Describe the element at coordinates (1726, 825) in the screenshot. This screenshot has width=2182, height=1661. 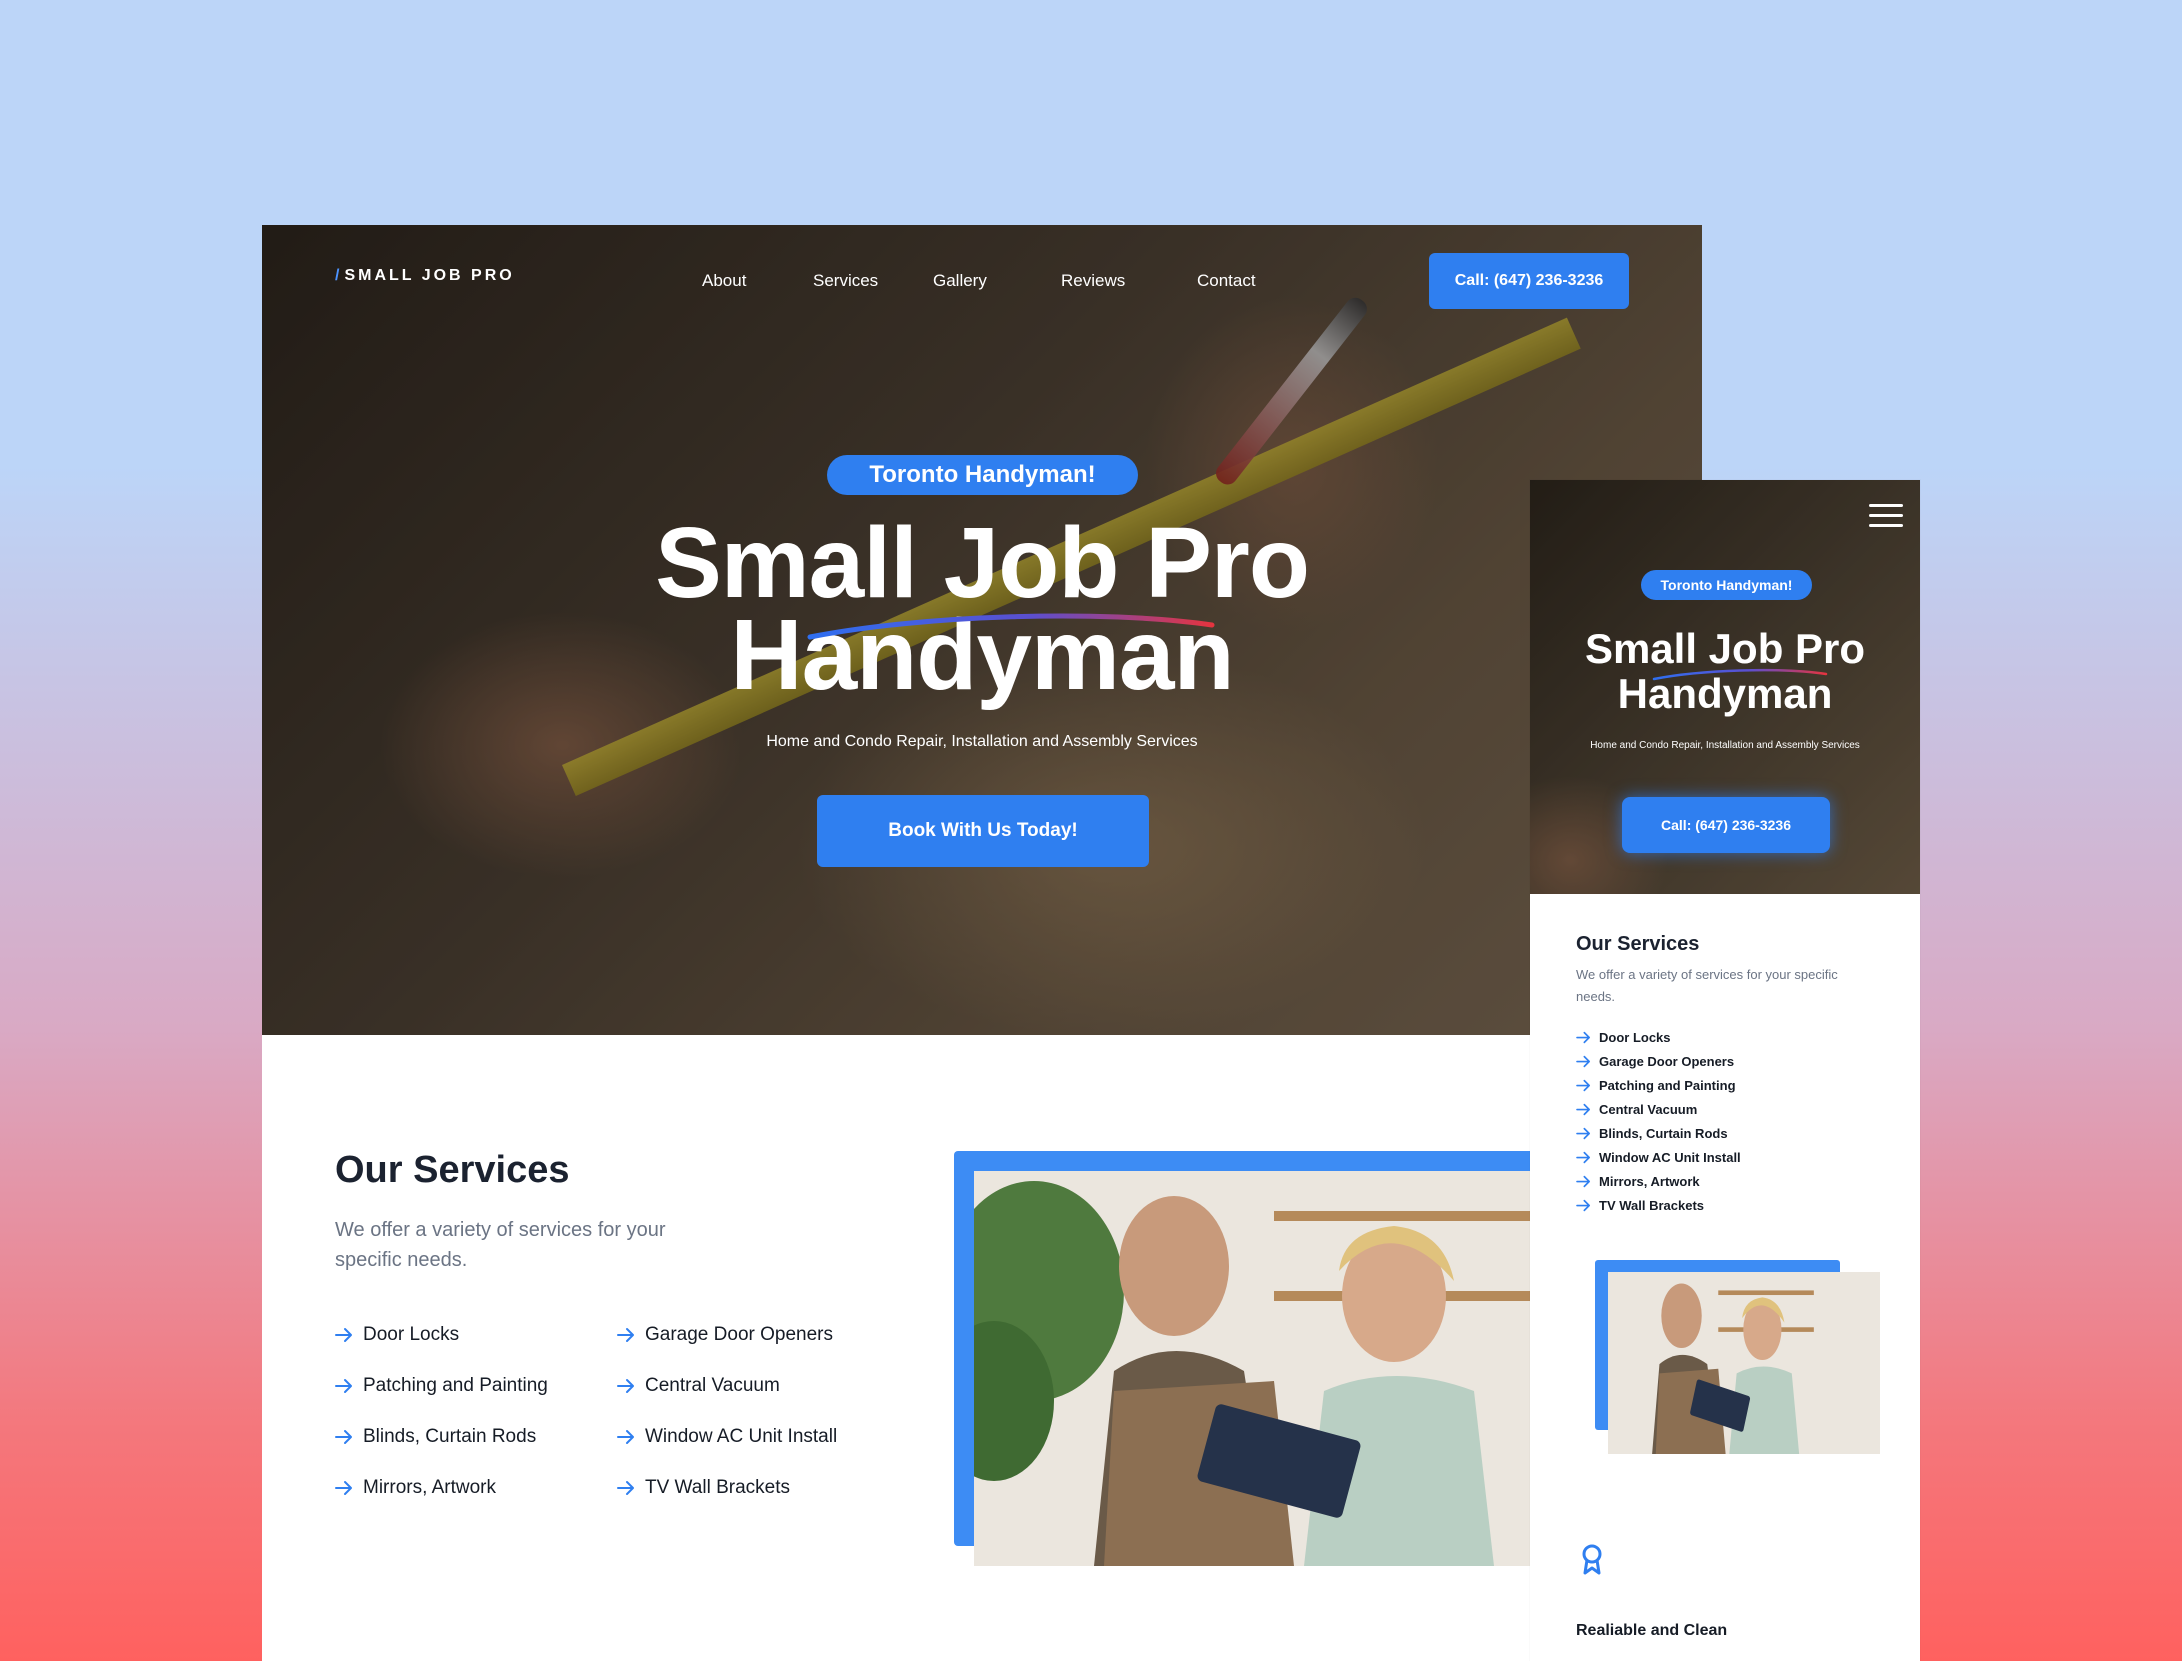
I see `mobile-call-button: Call: (647) 236-3236` at that location.